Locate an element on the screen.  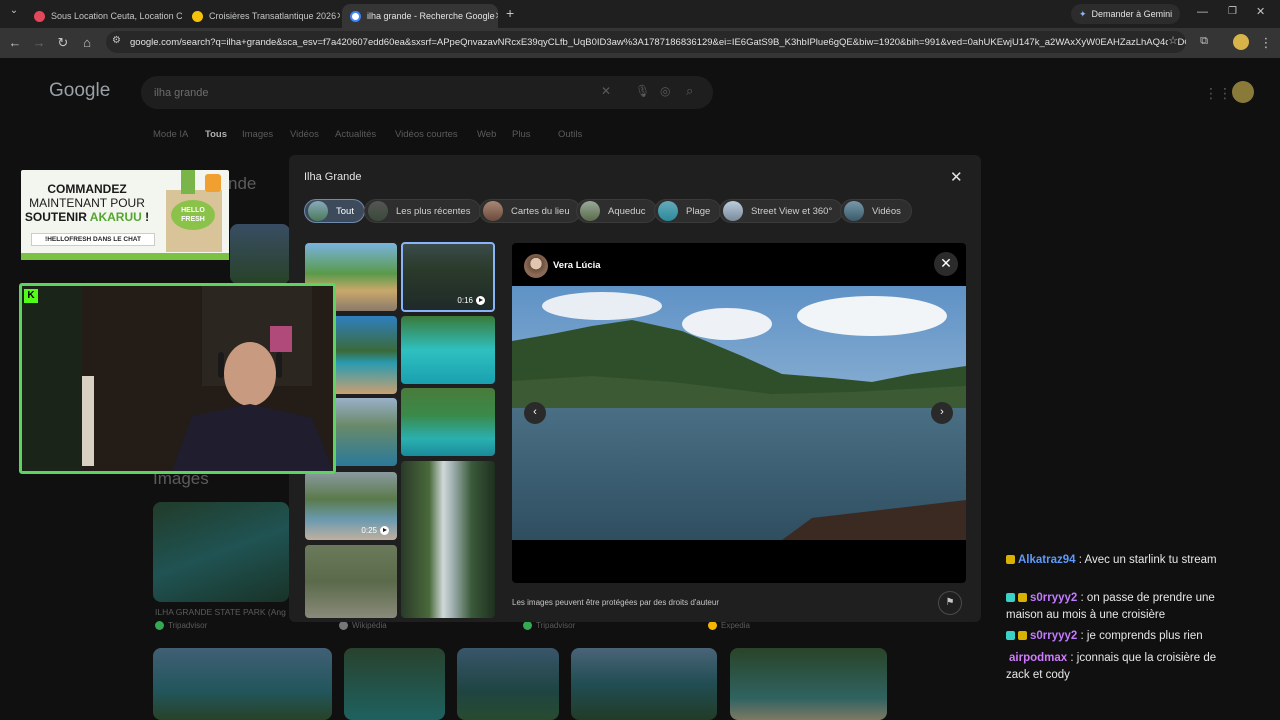
reload-icon: ↻ is located at coordinates (63, 43).